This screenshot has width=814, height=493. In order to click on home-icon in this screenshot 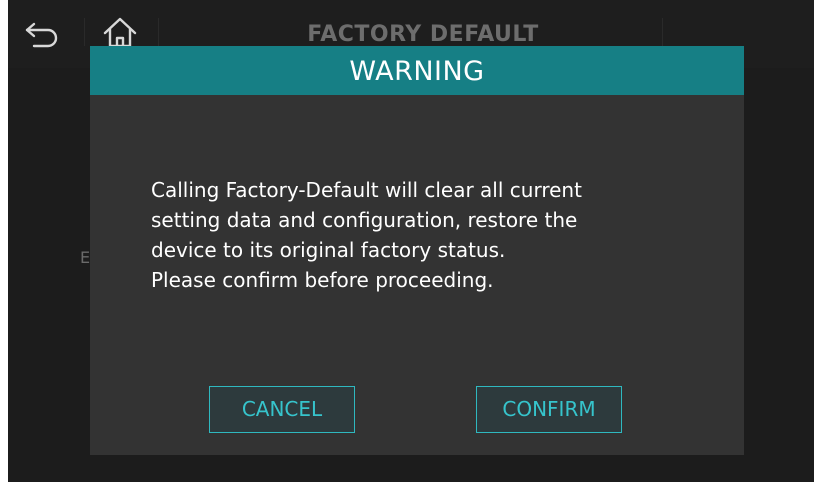, I will do `click(120, 32)`.